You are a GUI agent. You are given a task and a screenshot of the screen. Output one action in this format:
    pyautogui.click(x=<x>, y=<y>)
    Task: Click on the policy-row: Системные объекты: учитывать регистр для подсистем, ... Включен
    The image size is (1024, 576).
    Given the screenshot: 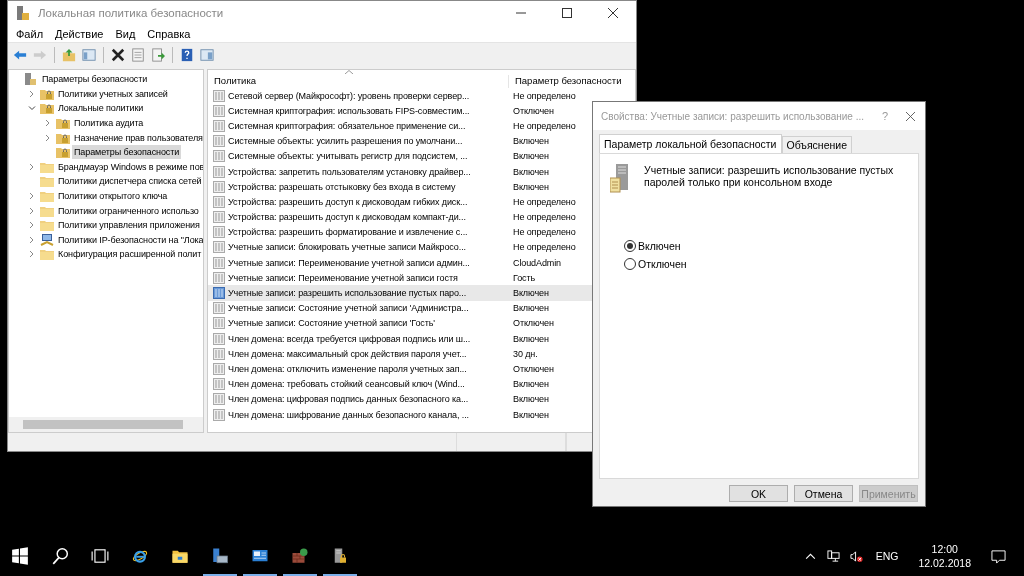 What is the action you would take?
    pyautogui.click(x=400, y=156)
    